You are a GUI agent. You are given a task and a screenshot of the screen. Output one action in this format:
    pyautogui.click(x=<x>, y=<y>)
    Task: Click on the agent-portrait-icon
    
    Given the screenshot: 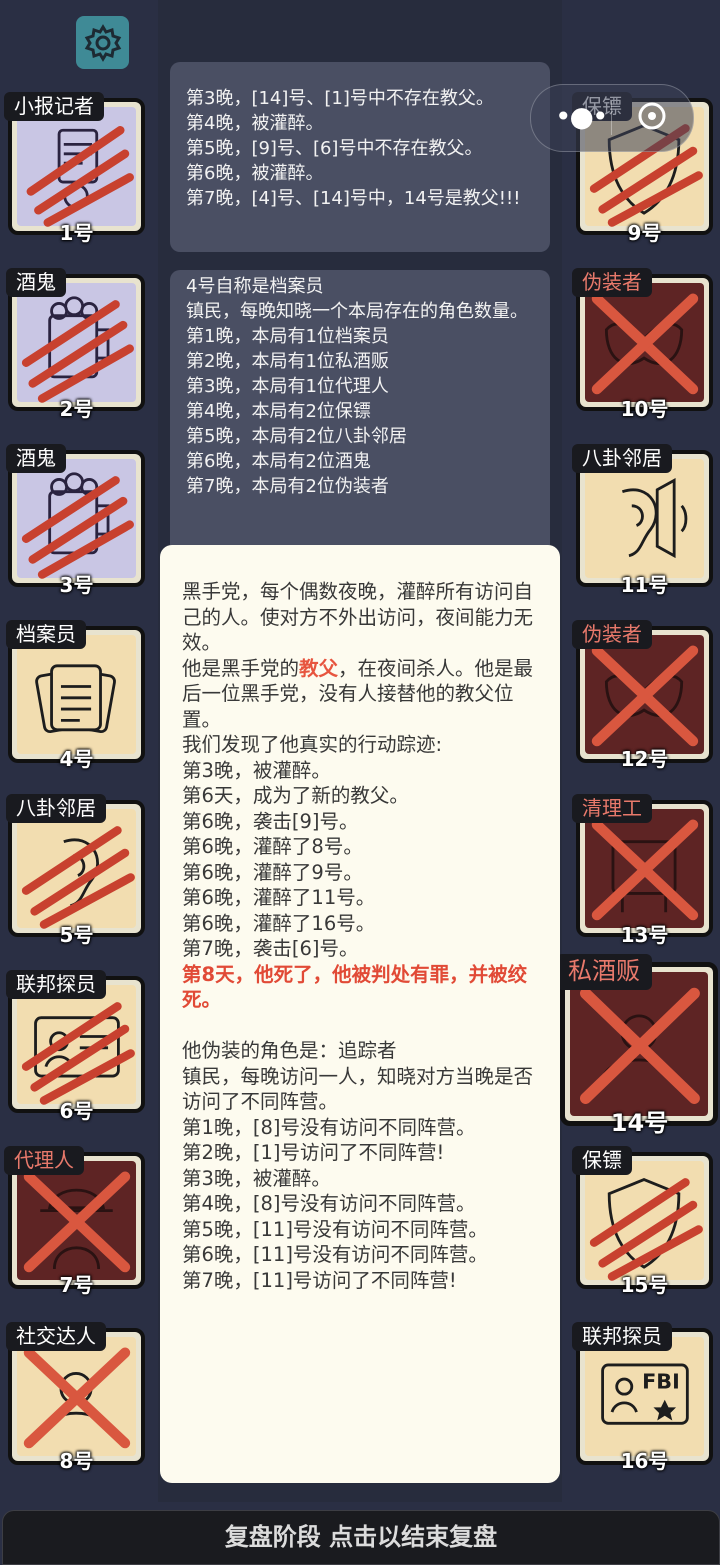 What is the action you would take?
    pyautogui.click(x=77, y=1222)
    